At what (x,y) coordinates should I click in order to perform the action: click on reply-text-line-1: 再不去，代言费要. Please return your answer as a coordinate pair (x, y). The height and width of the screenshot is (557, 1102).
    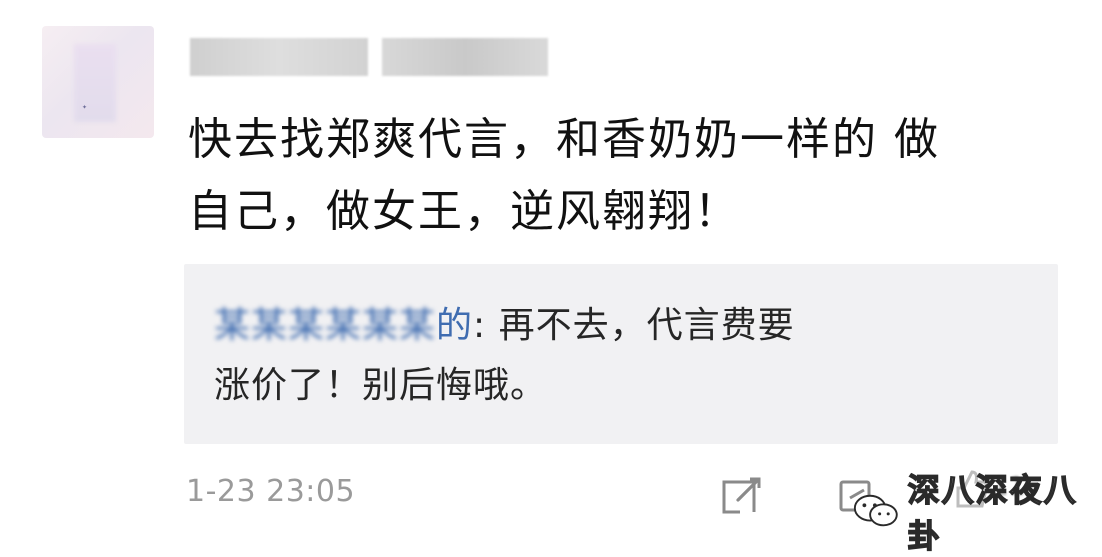
    Looking at the image, I should click on (646, 325).